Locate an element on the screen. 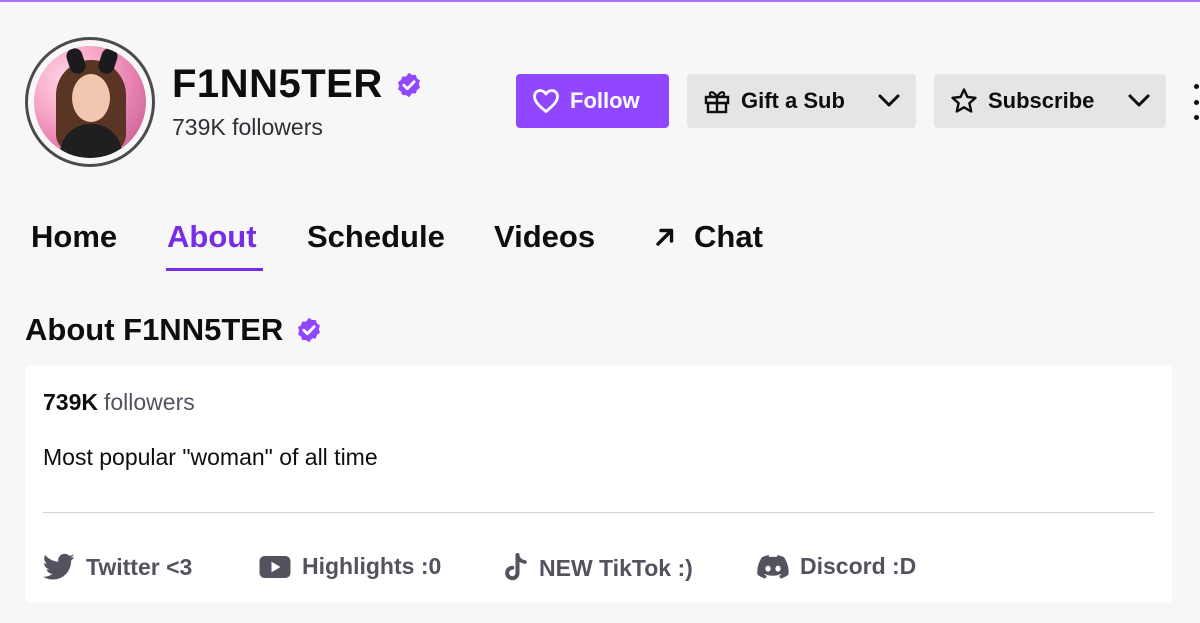 Image resolution: width=1200 pixels, height=623 pixels. about-heading-row: About F1NN5TER is located at coordinates (174, 330).